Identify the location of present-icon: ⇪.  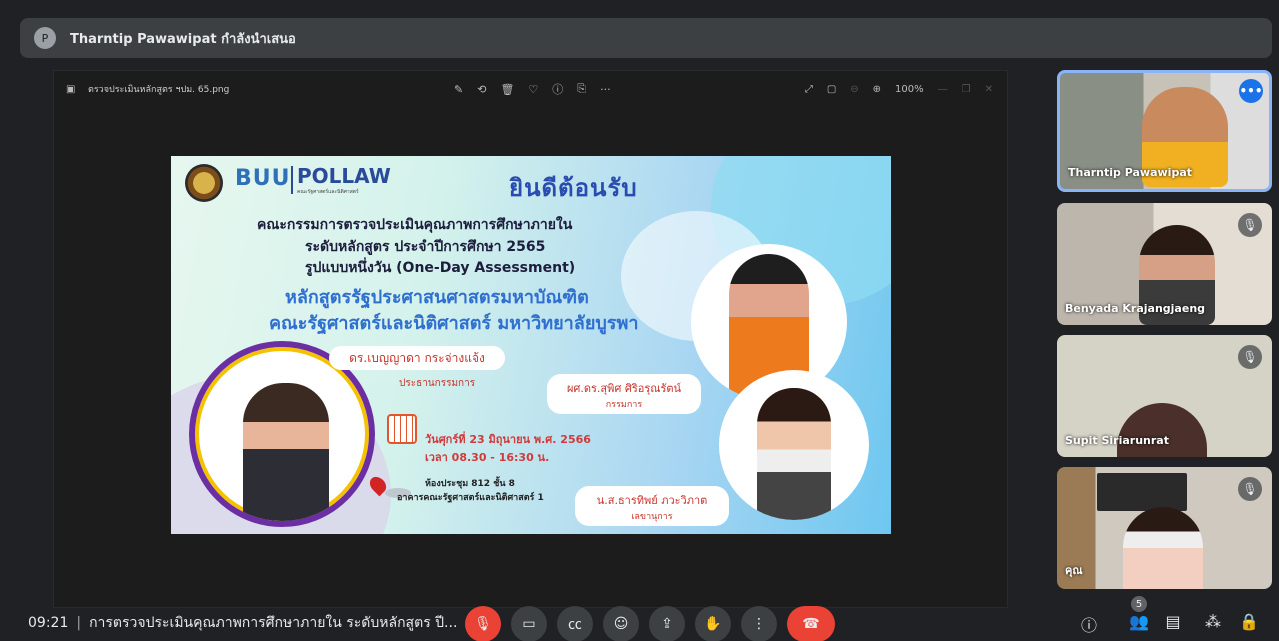
(667, 624).